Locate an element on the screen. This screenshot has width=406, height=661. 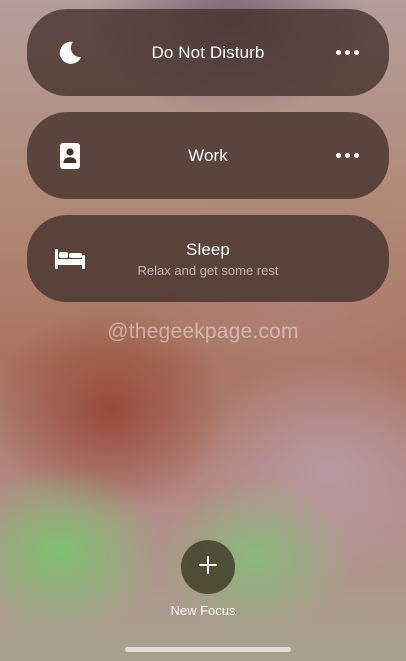
plus-icon is located at coordinates (208, 567).